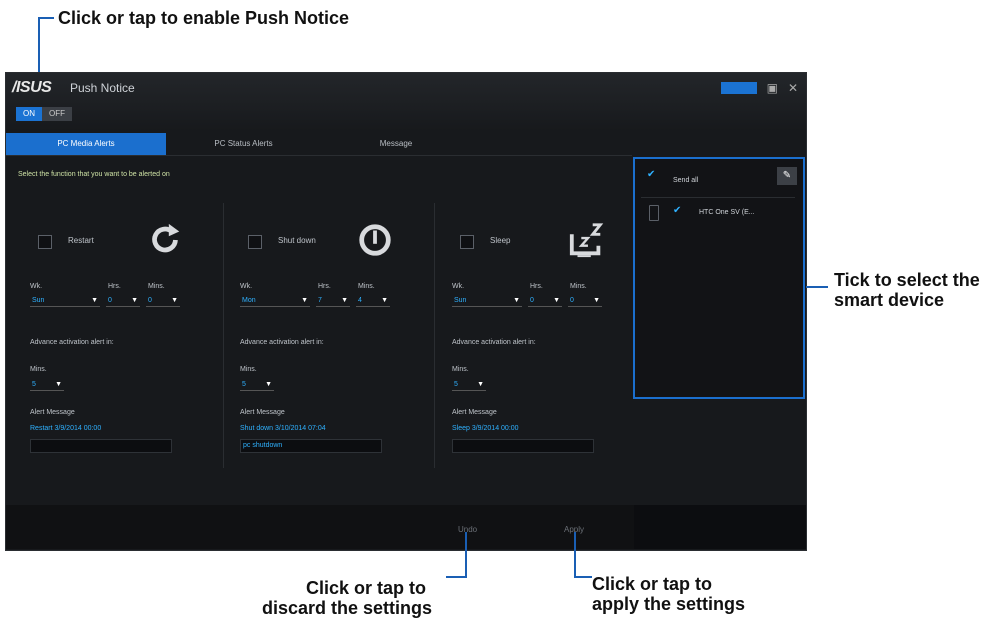  I want to click on select-all-checkmark-icon: ✔, so click(651, 174).